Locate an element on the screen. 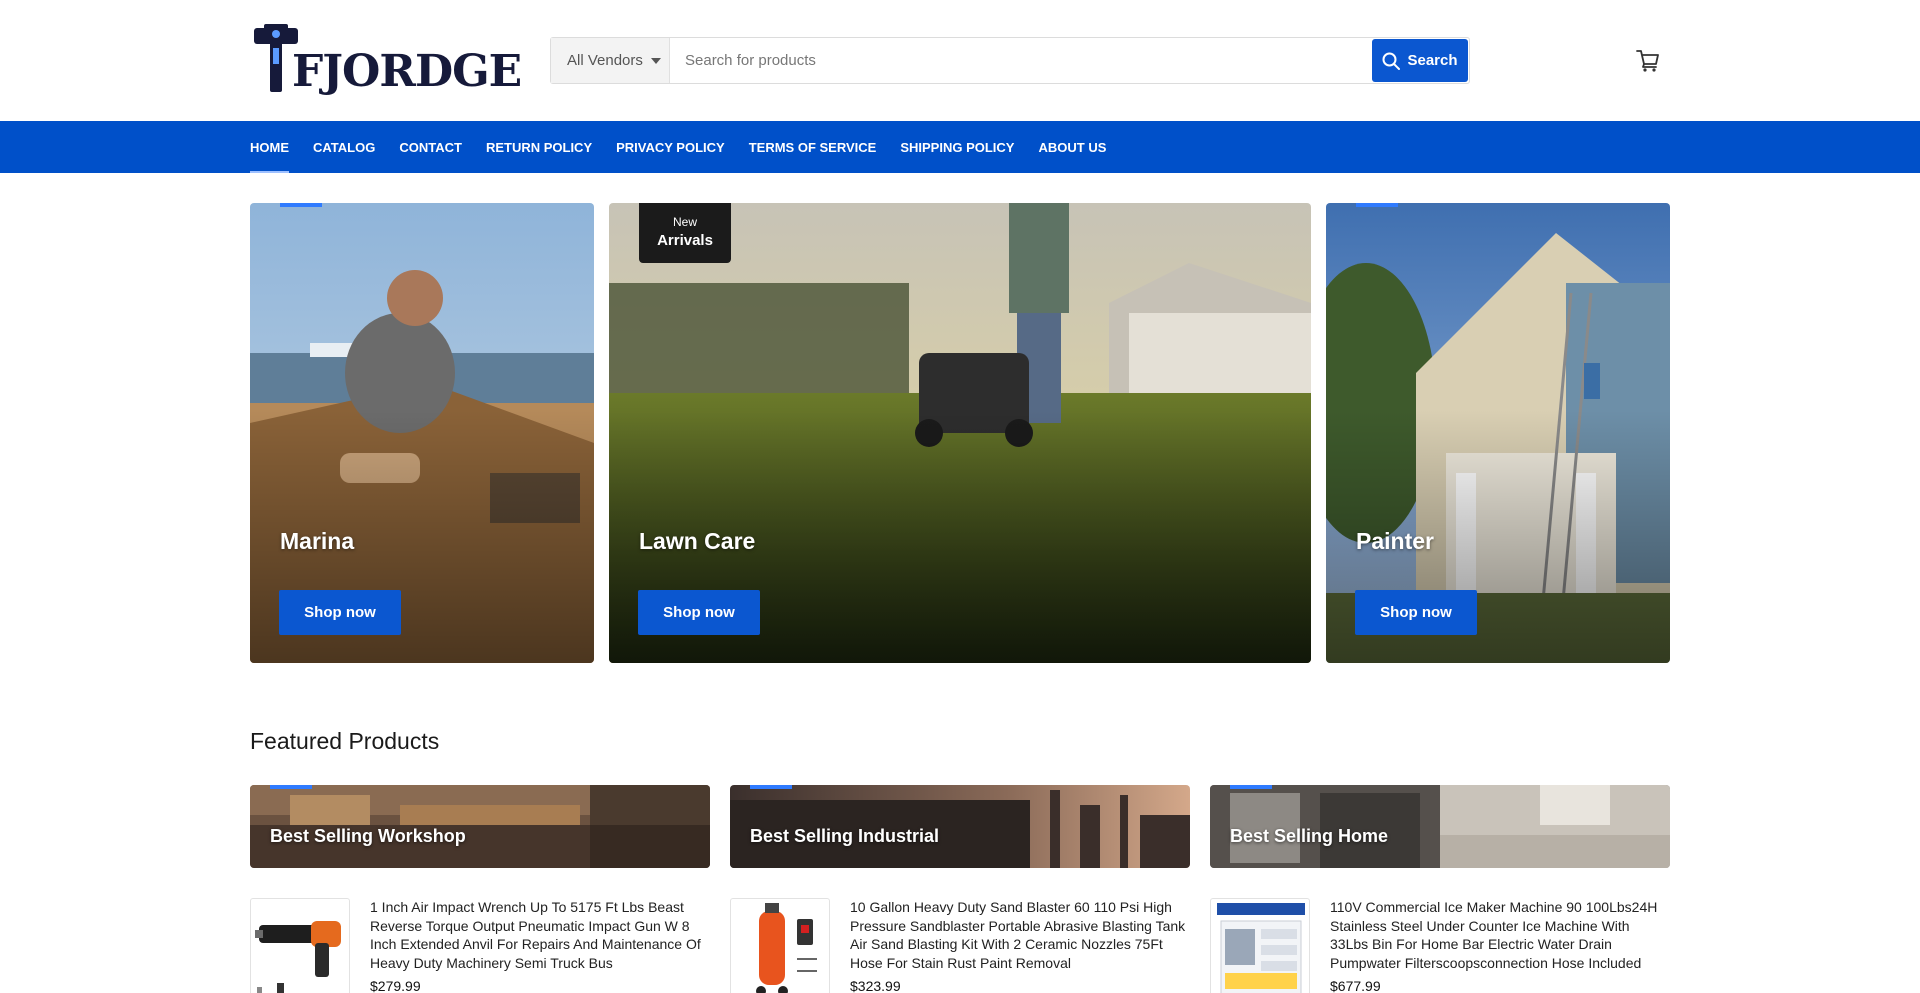  vendor-select-value: All Vendors is located at coordinates (605, 60).